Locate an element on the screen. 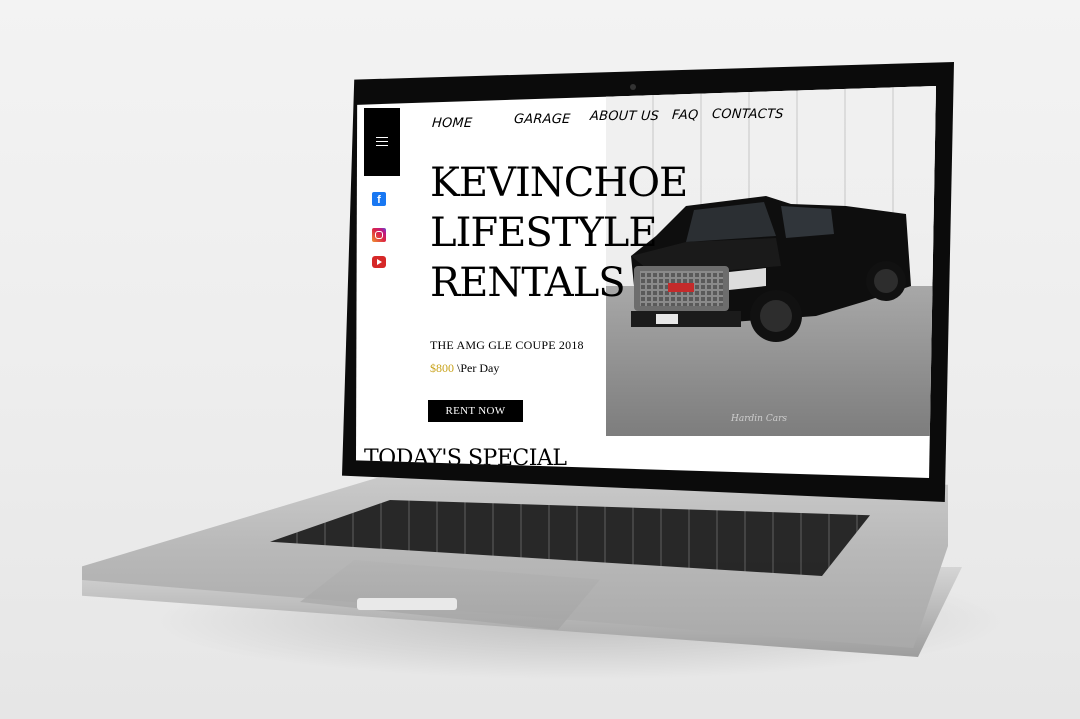 This screenshot has width=1080, height=719. instagram-icon is located at coordinates (379, 235).